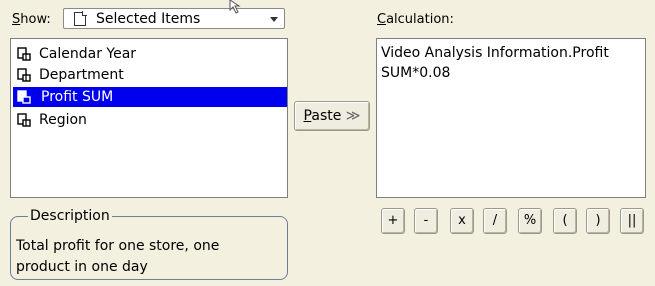 Image resolution: width=655 pixels, height=286 pixels. Describe the element at coordinates (235, 7) in the screenshot. I see `mouse-cursor-icon` at that location.